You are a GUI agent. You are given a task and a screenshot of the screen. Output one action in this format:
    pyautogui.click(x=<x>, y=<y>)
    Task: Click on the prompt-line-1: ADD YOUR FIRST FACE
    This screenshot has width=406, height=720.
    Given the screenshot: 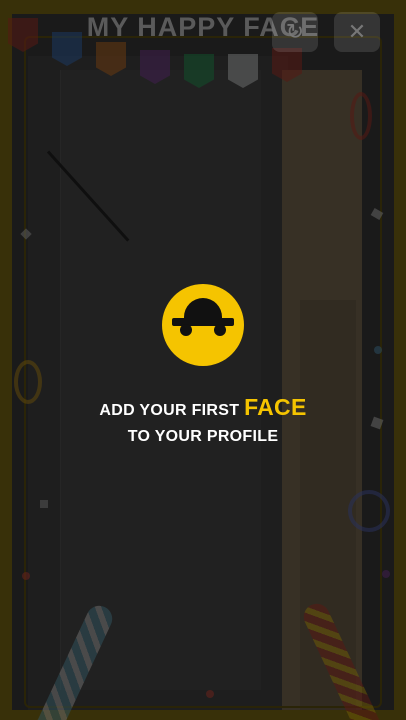 What is the action you would take?
    pyautogui.click(x=203, y=407)
    